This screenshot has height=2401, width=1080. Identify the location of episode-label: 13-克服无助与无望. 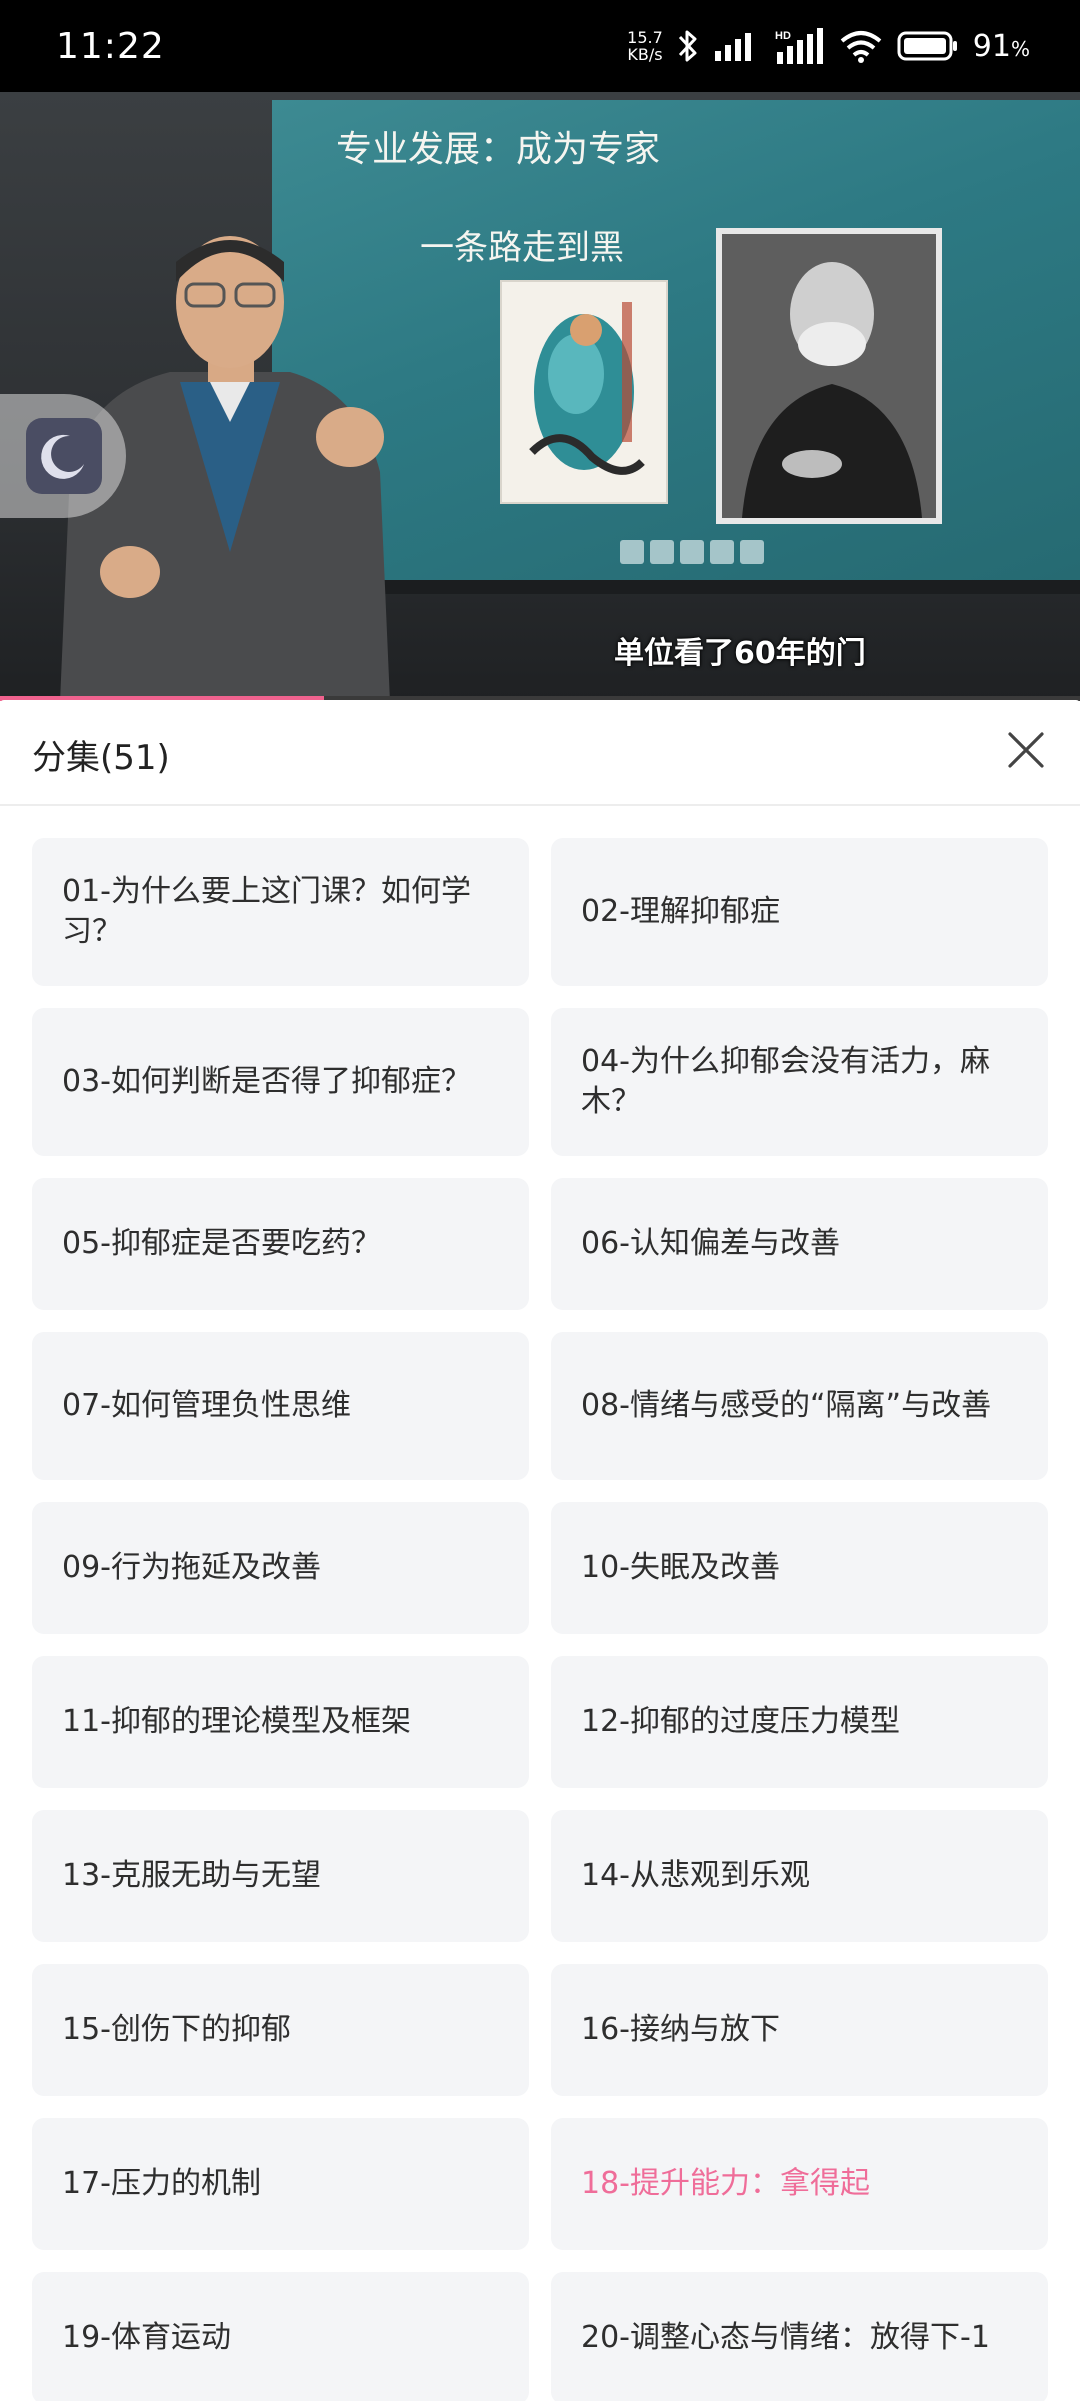
(191, 1875).